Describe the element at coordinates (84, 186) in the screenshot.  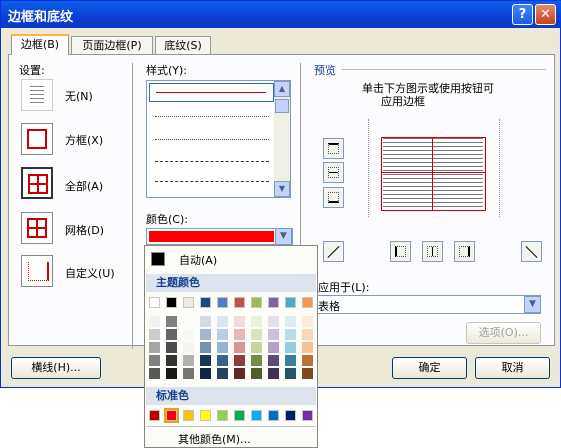
I see `setting-all-label: 全部(A)` at that location.